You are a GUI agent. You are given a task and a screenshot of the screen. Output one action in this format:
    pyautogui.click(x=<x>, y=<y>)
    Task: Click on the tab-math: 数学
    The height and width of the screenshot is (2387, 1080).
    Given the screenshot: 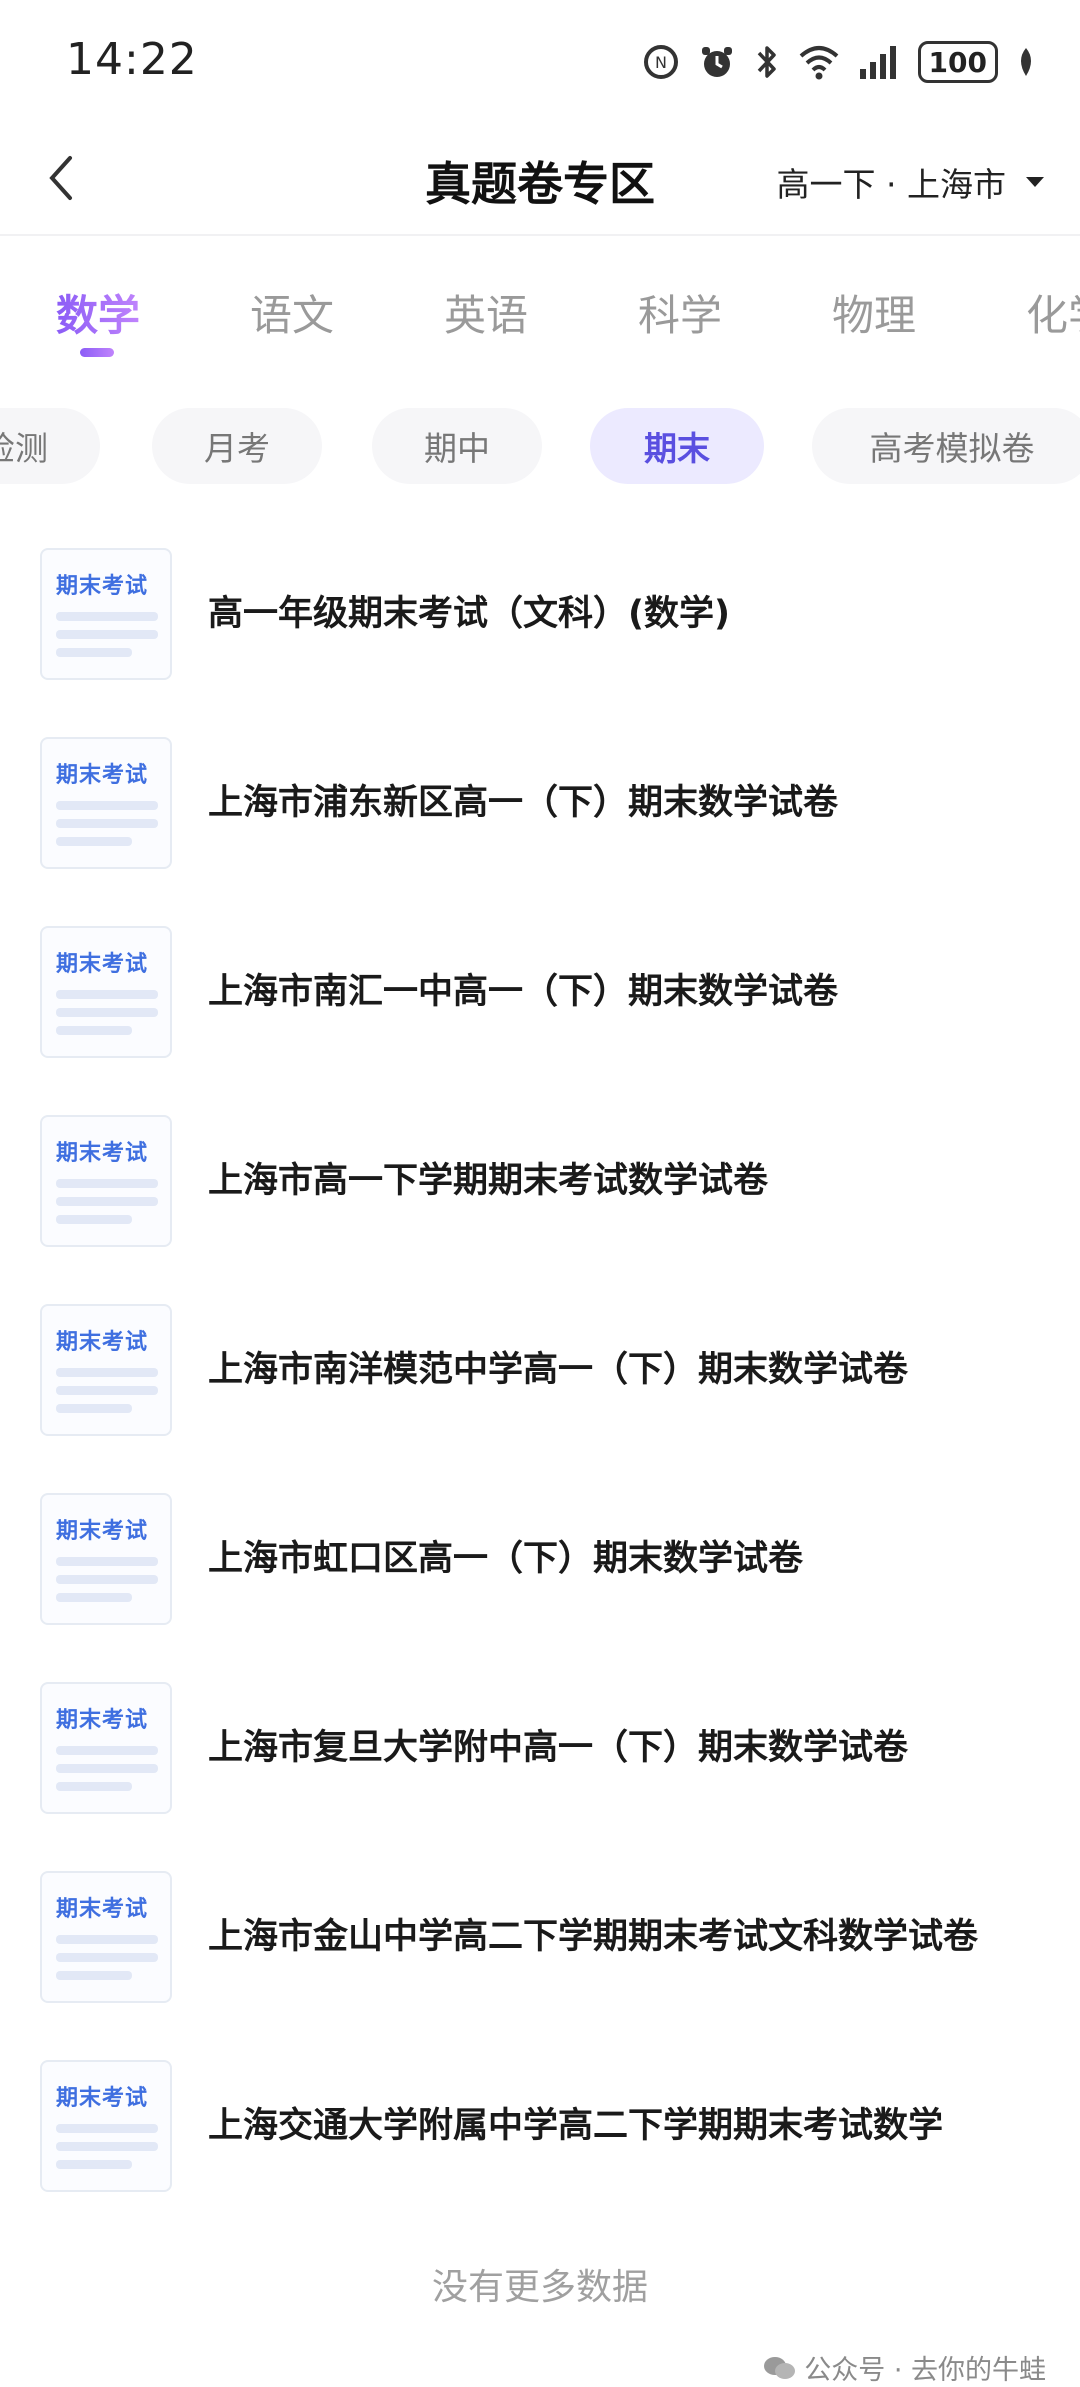 What is the action you would take?
    pyautogui.click(x=98, y=312)
    